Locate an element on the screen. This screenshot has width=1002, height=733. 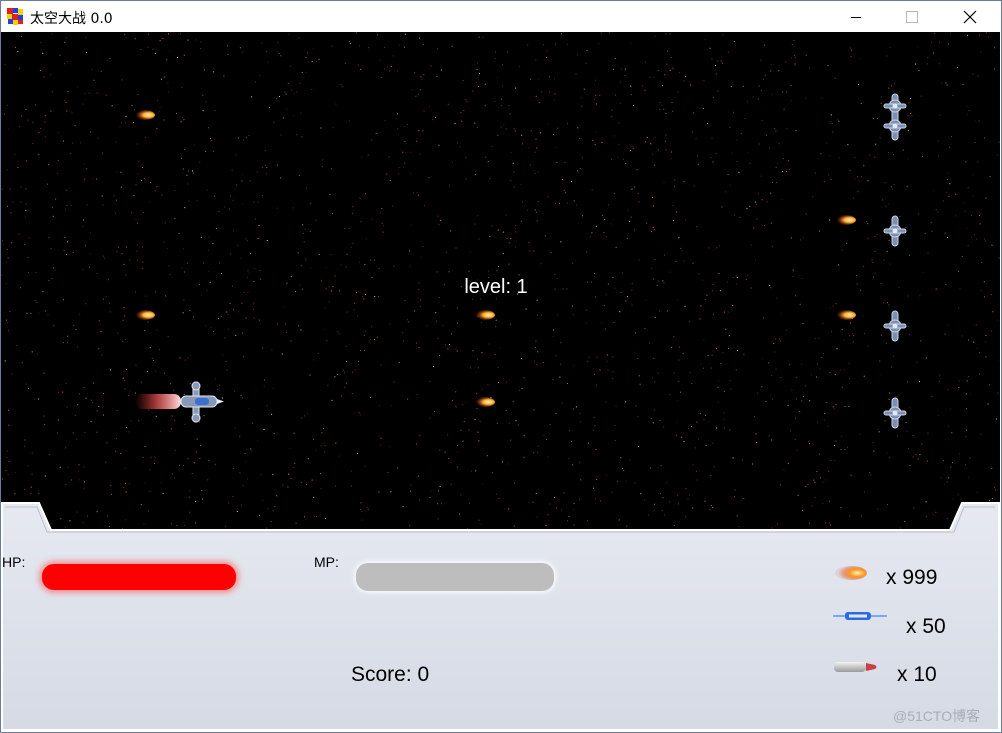
hp-bar is located at coordinates (139, 577).